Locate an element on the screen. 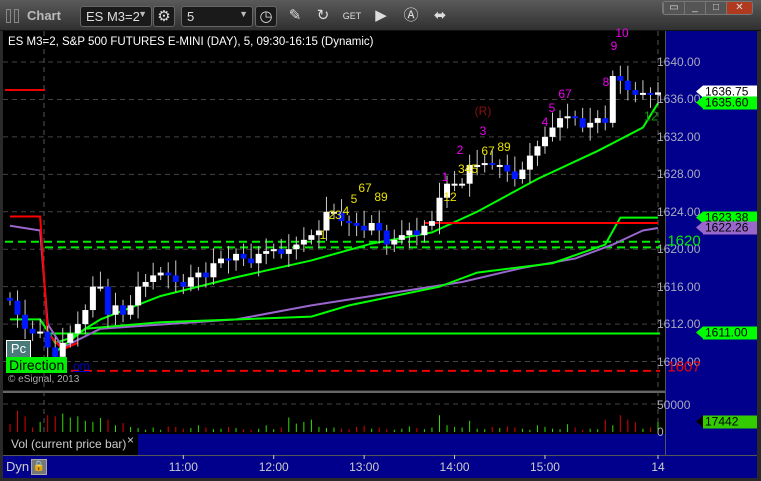 This screenshot has height=481, width=761. time-tick: 13:00 is located at coordinates (364, 467).